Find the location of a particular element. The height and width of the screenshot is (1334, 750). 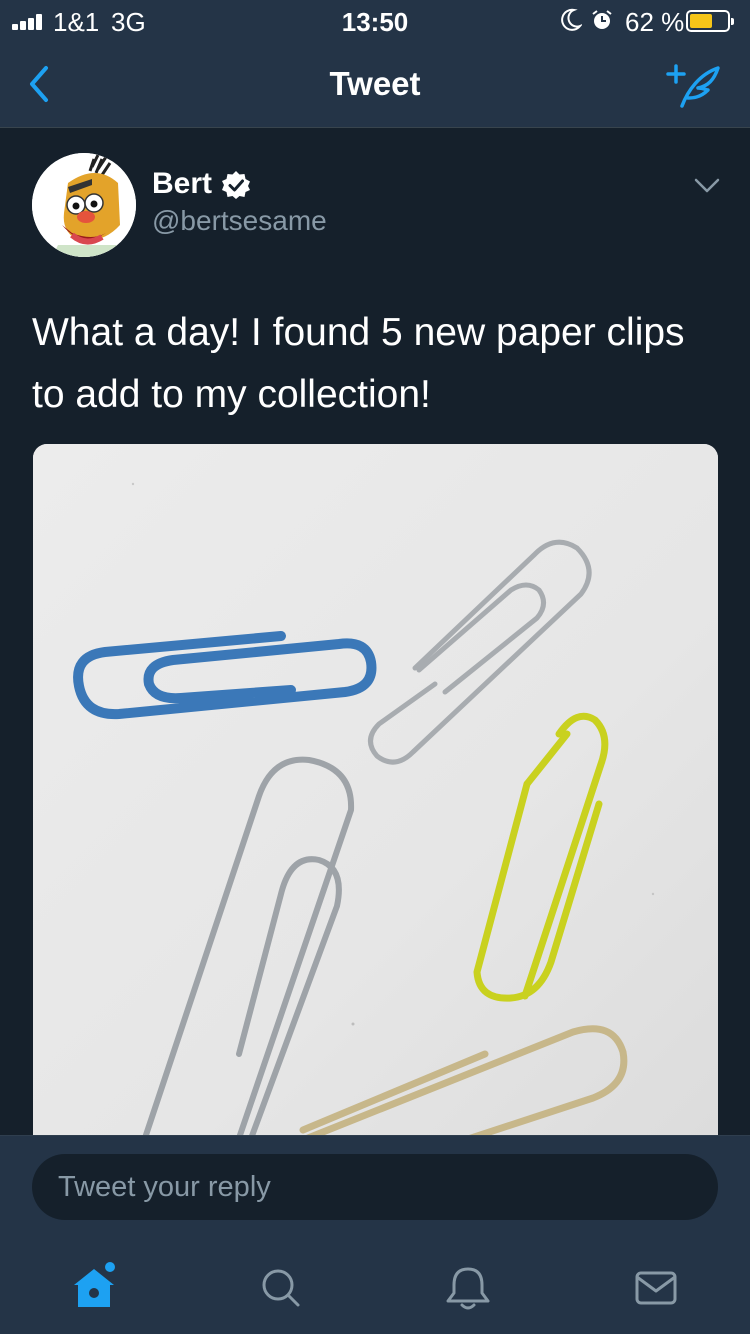

reply-input is located at coordinates (375, 1187).